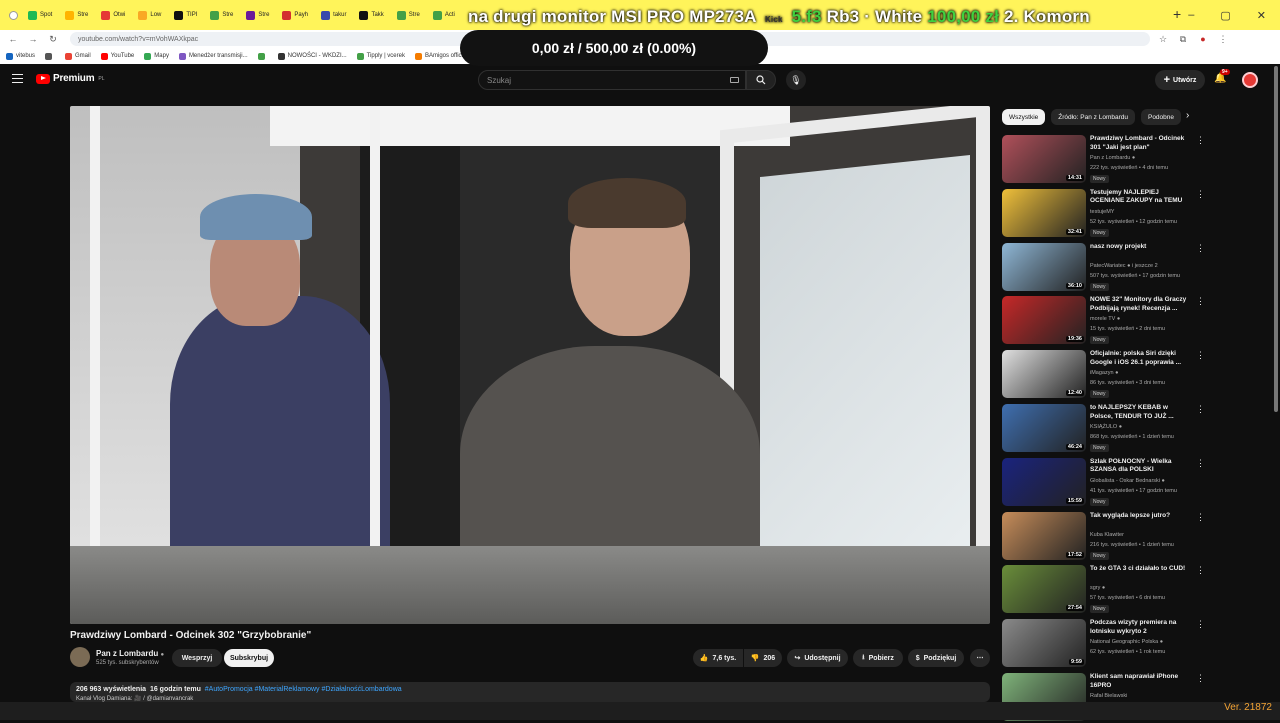  Describe the element at coordinates (1044, 212) in the screenshot. I see `recommendation-thumbnail: 32:41` at that location.